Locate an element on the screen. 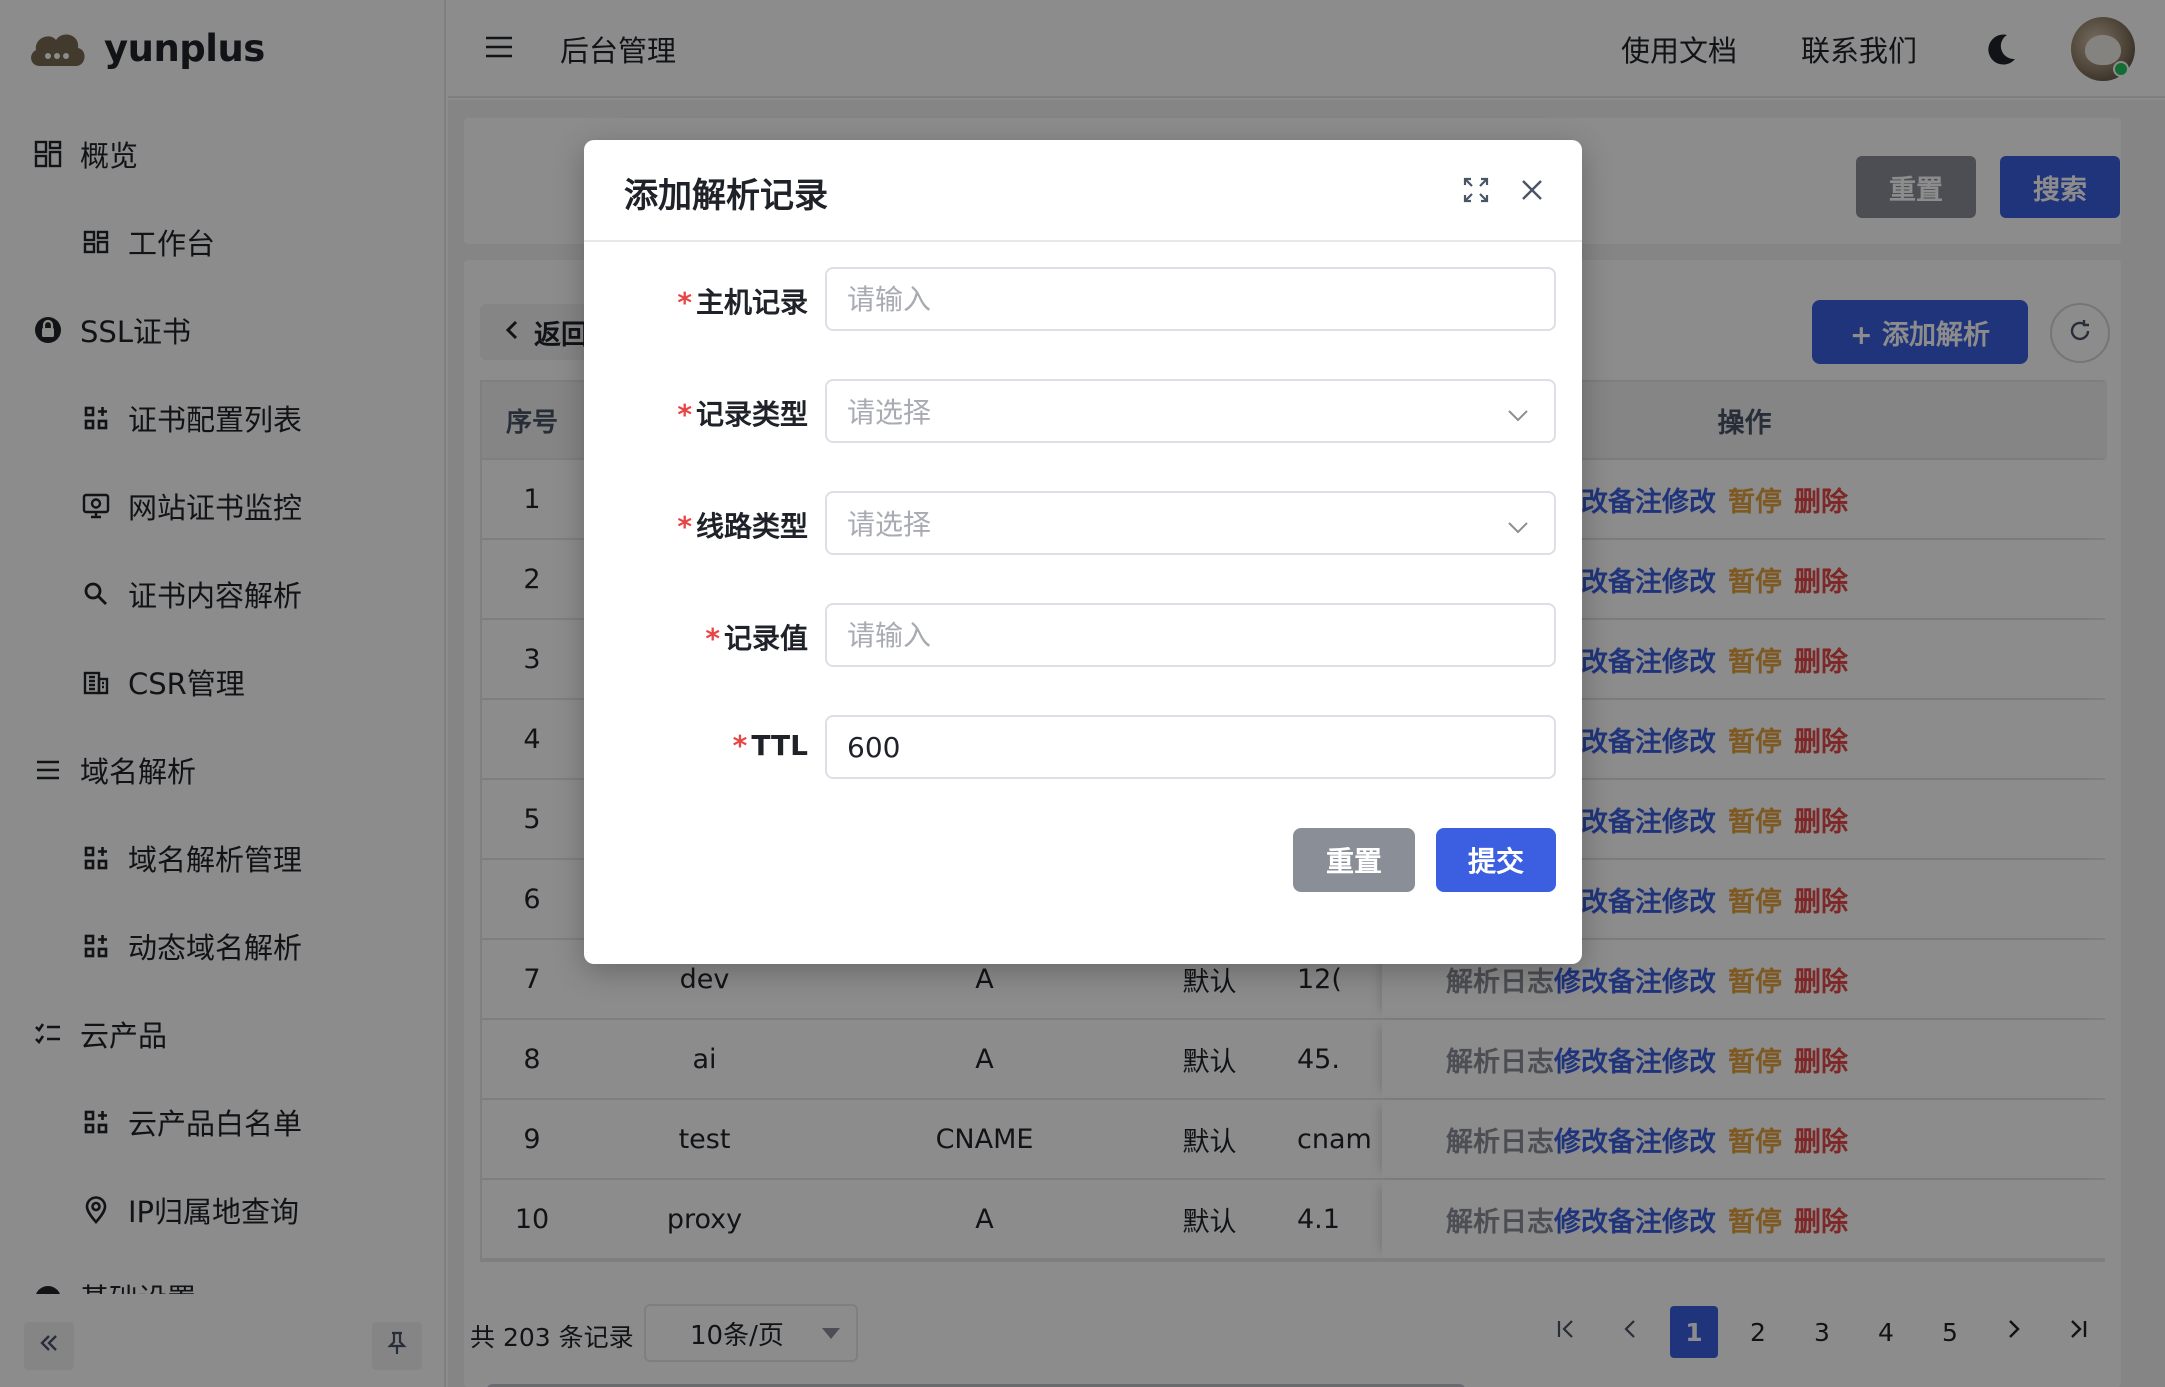 The width and height of the screenshot is (2165, 1387). record-type-label: * 记录类型 is located at coordinates (696, 413).